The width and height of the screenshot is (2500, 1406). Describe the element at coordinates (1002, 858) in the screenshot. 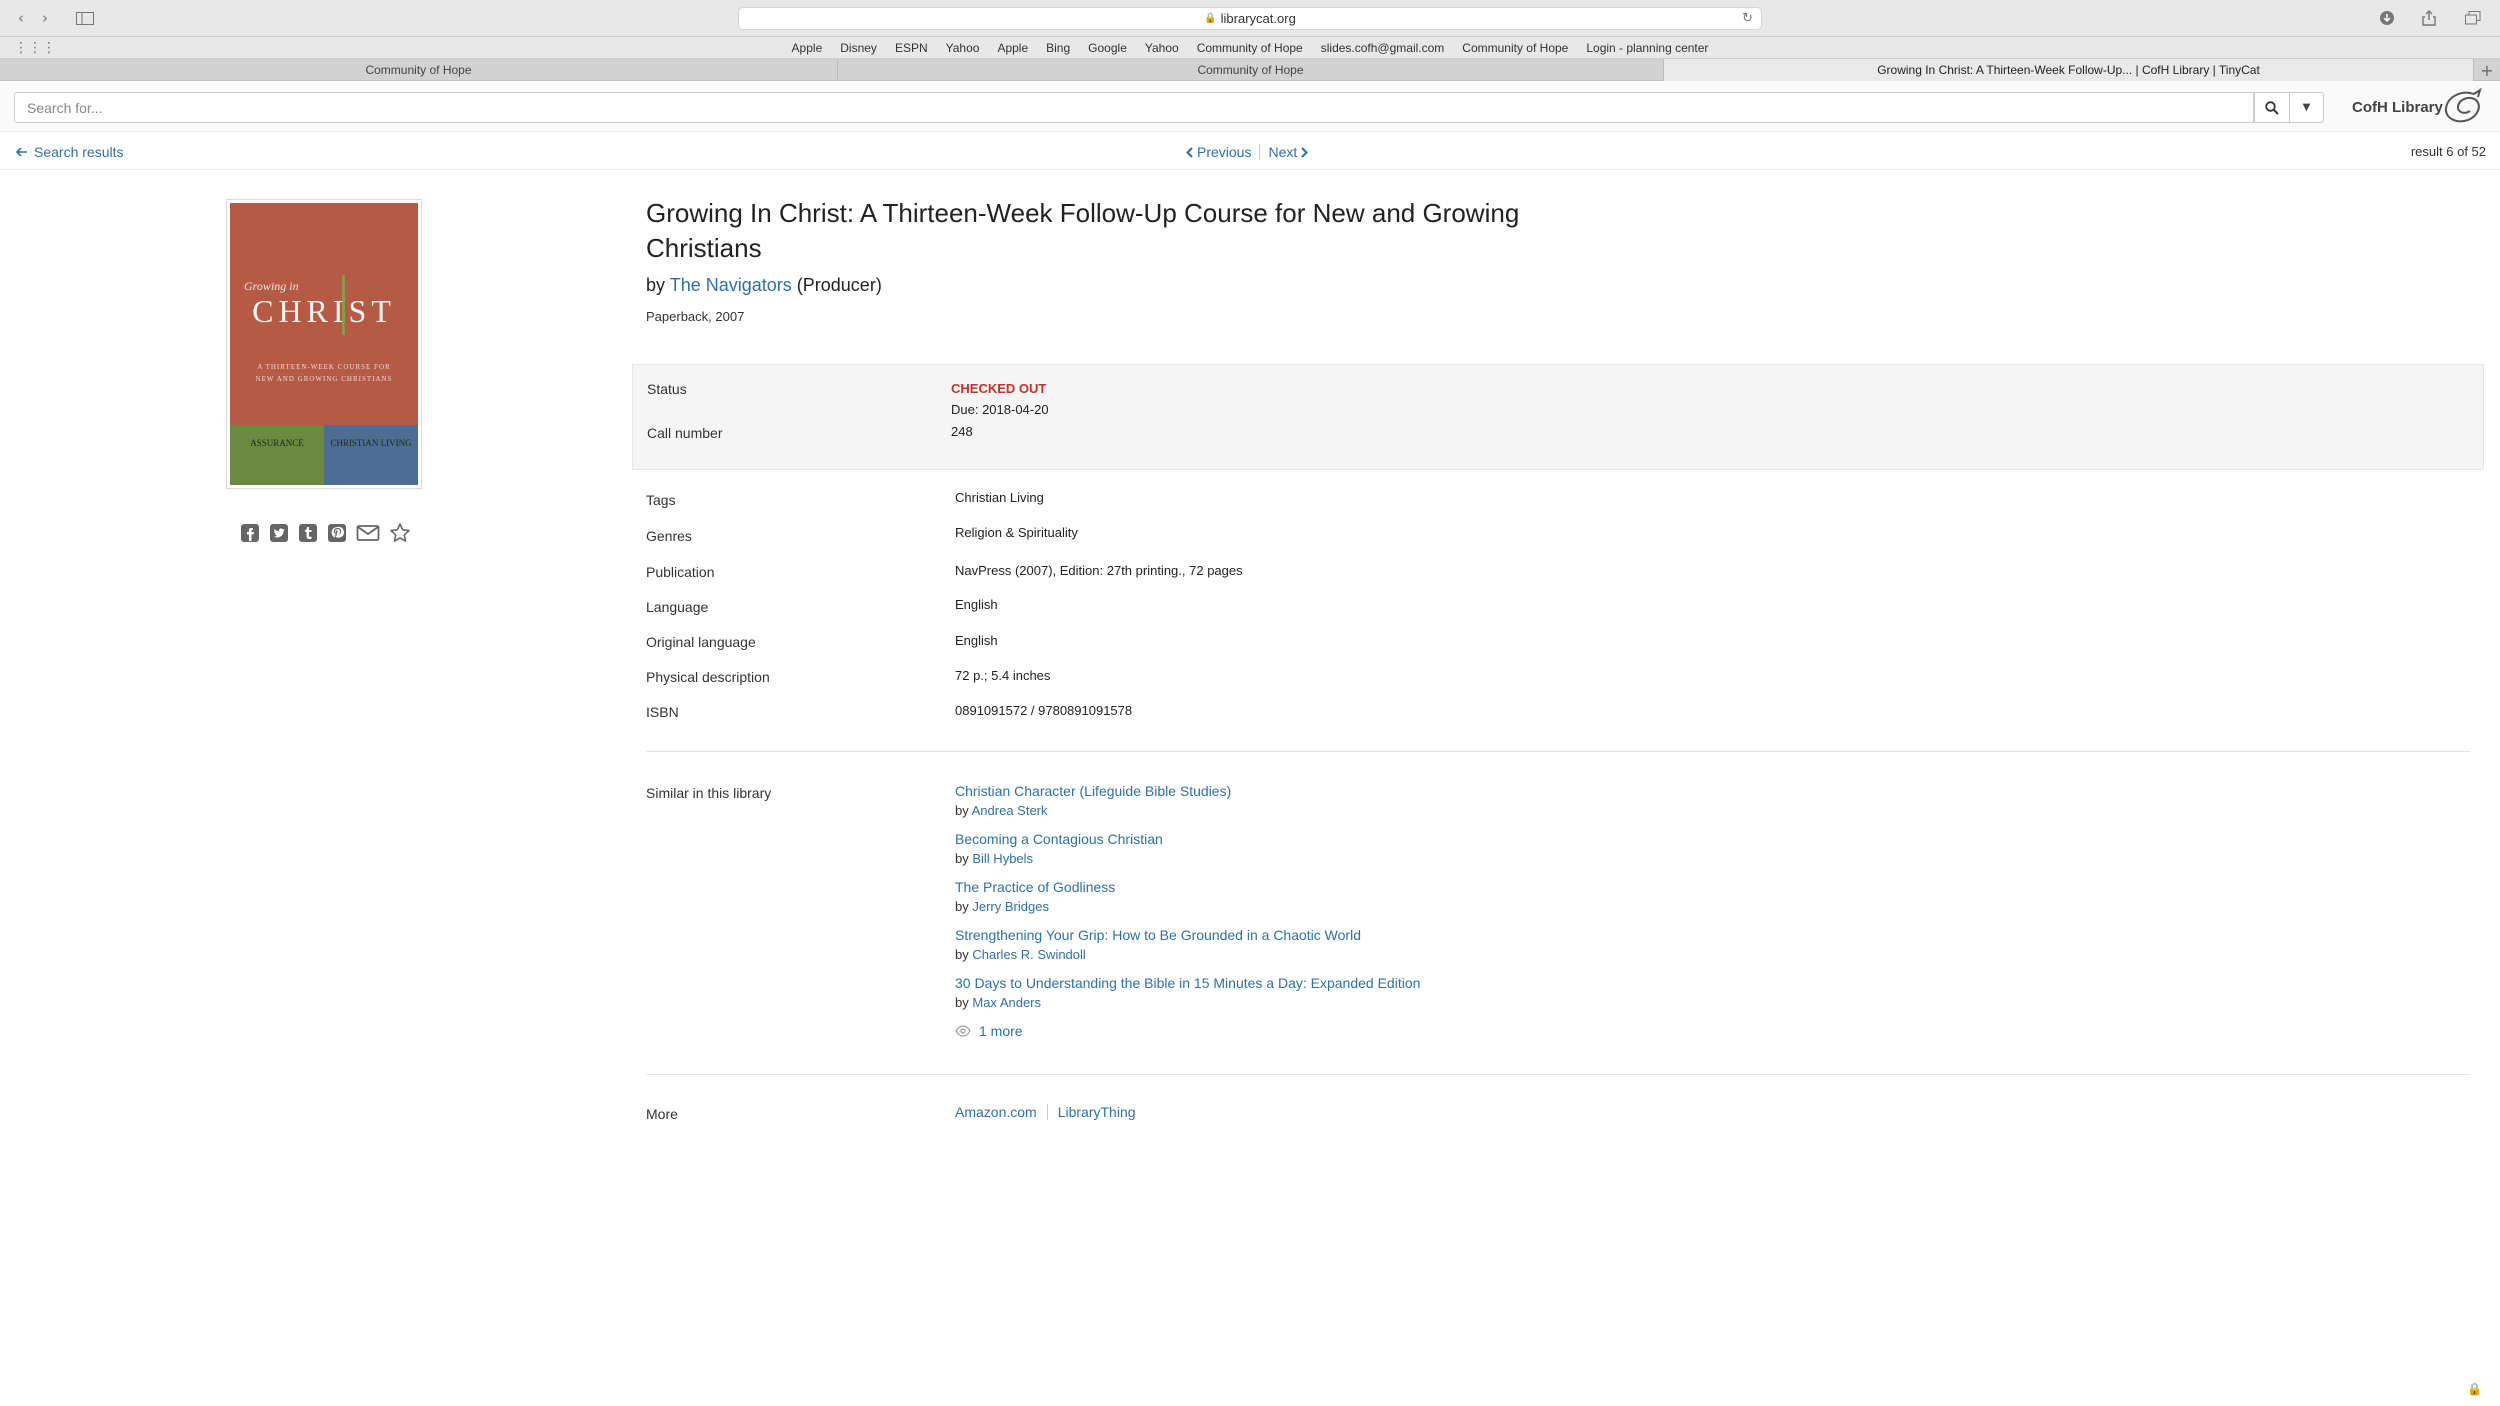

I see `similar-author-link: Bill Hybels` at that location.